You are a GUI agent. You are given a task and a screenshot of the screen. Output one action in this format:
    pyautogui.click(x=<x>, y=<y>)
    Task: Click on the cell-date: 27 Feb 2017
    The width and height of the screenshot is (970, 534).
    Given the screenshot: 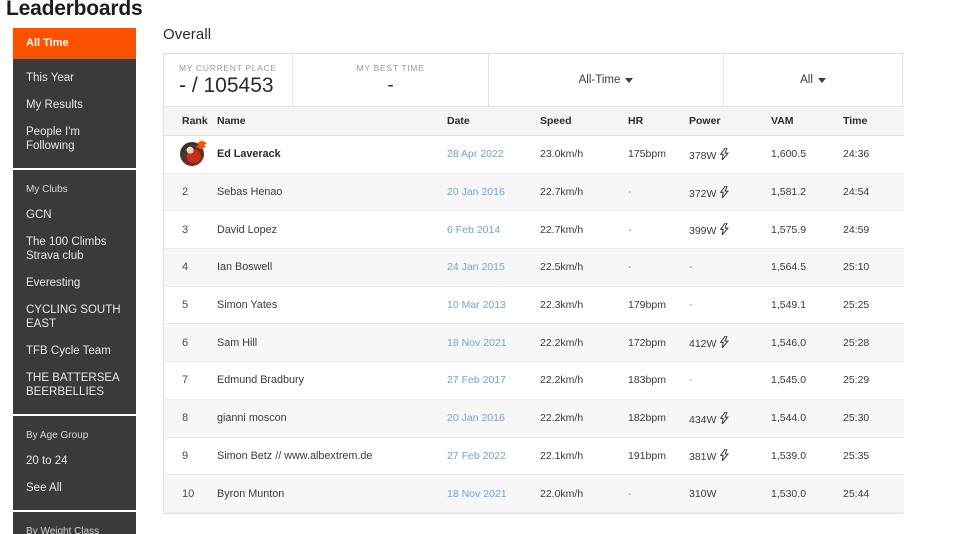 What is the action you would take?
    pyautogui.click(x=493, y=380)
    